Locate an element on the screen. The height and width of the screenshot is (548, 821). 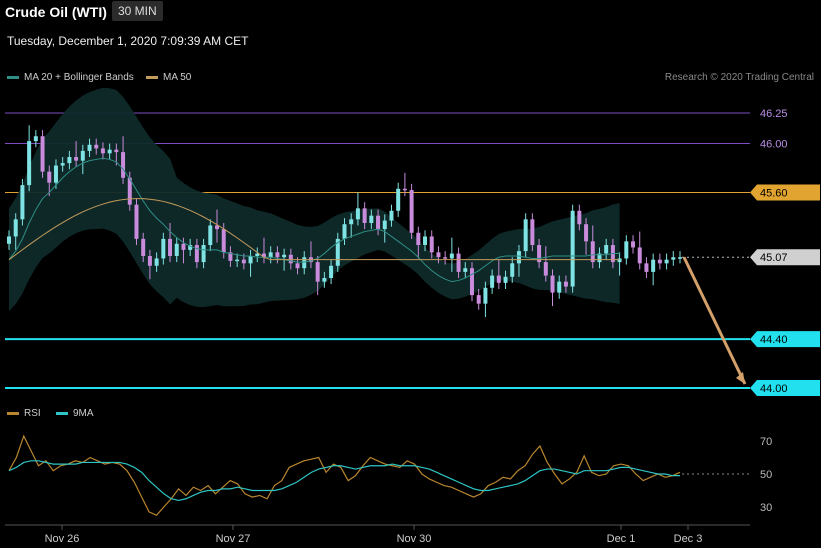
rsi-panel: 70 50 30 is located at coordinates (390, 475).